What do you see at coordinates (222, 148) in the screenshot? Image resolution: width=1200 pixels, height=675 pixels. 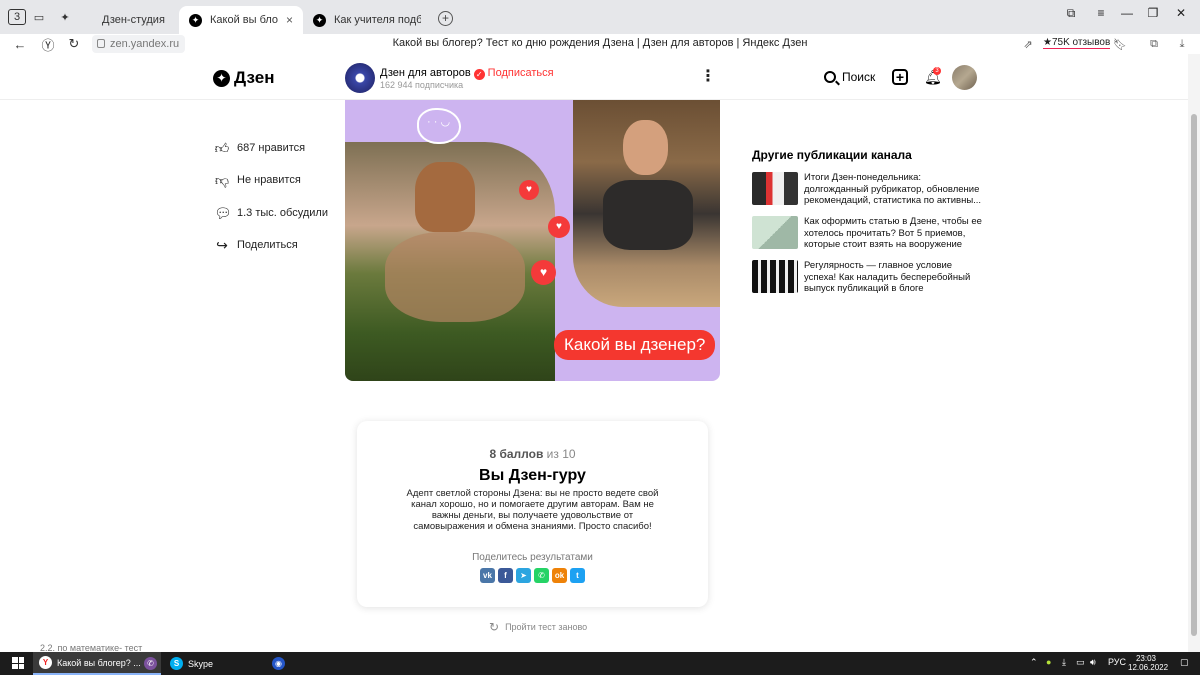 I see `thumbs-up-icon: 👍︎` at bounding box center [222, 148].